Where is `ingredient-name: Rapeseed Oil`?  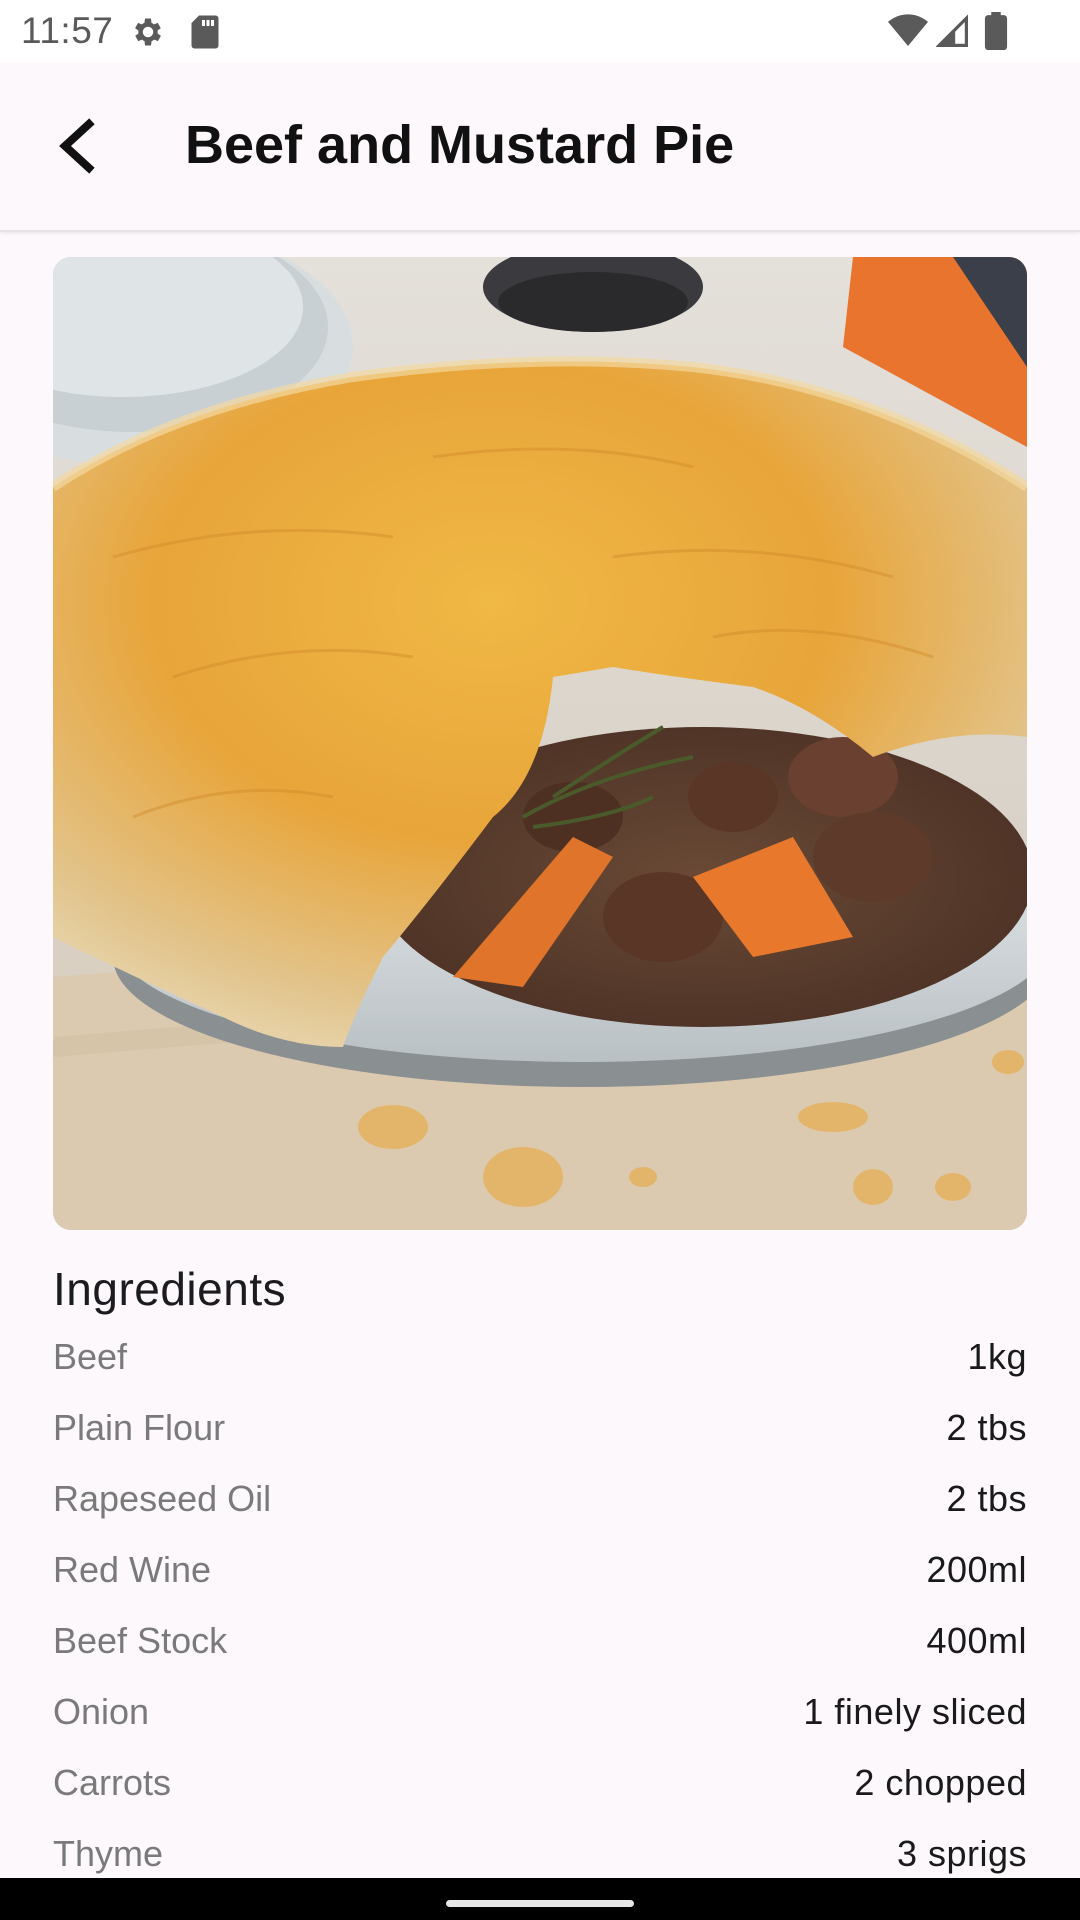
ingredient-name: Rapeseed Oil is located at coordinates (162, 1498).